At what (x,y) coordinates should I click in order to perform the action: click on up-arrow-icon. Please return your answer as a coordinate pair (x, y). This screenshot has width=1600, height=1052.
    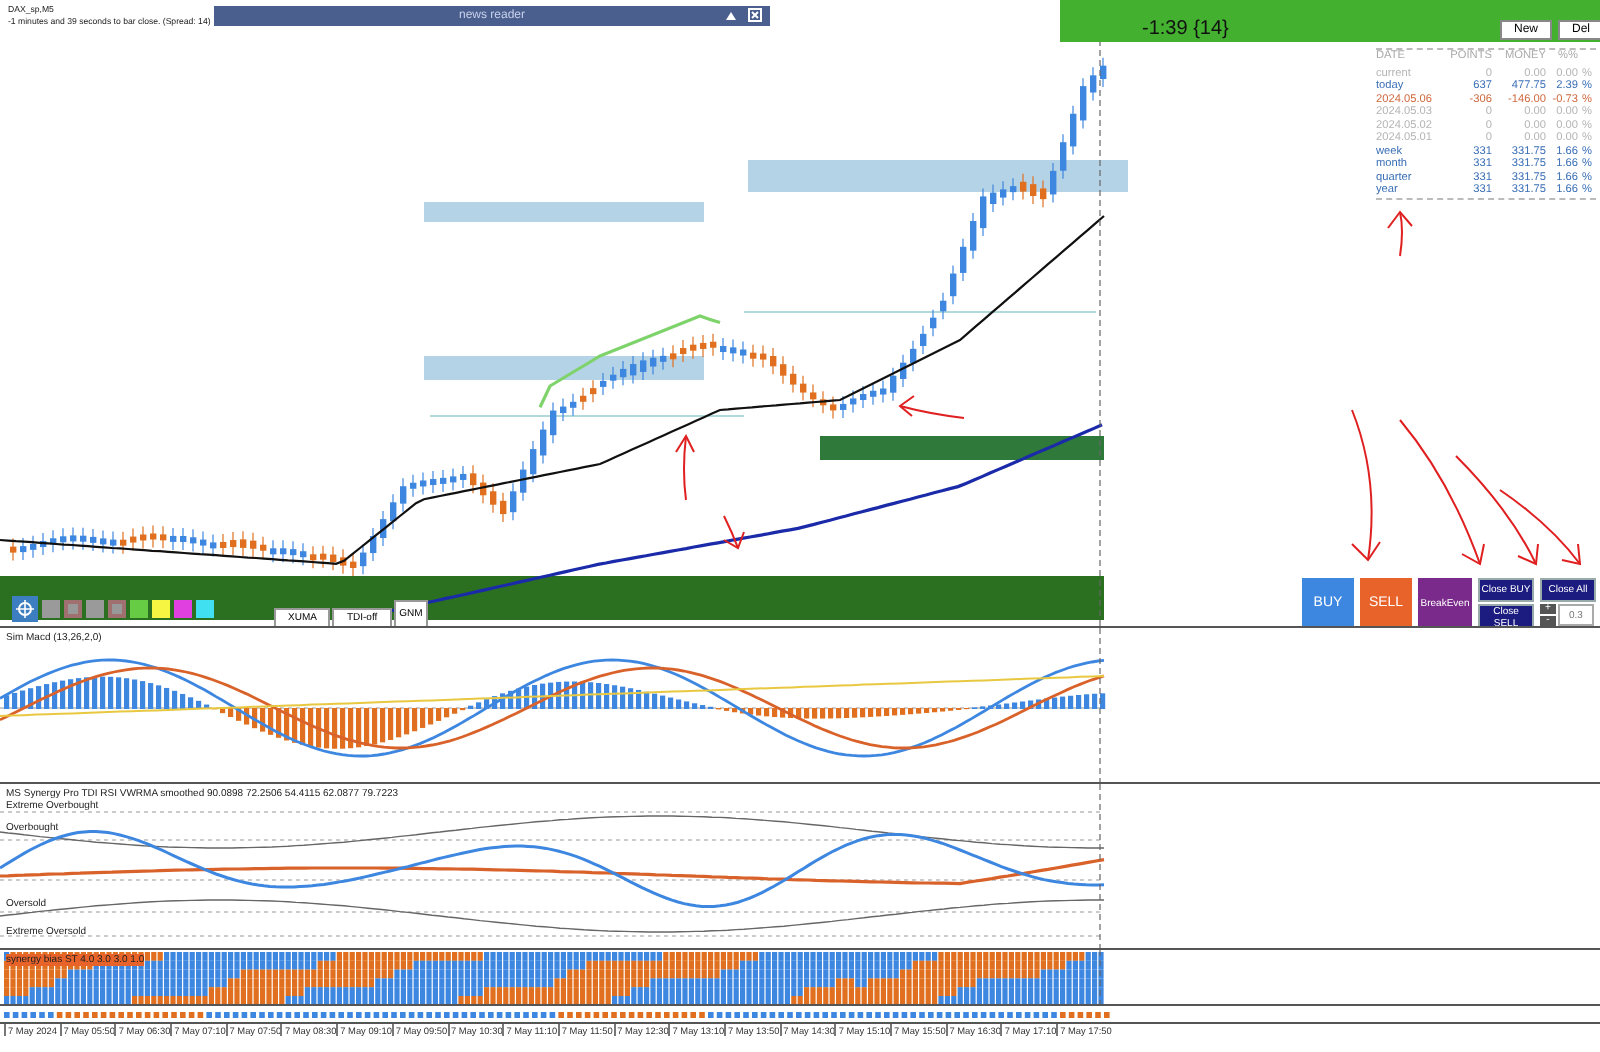
    Looking at the image, I should click on (731, 15).